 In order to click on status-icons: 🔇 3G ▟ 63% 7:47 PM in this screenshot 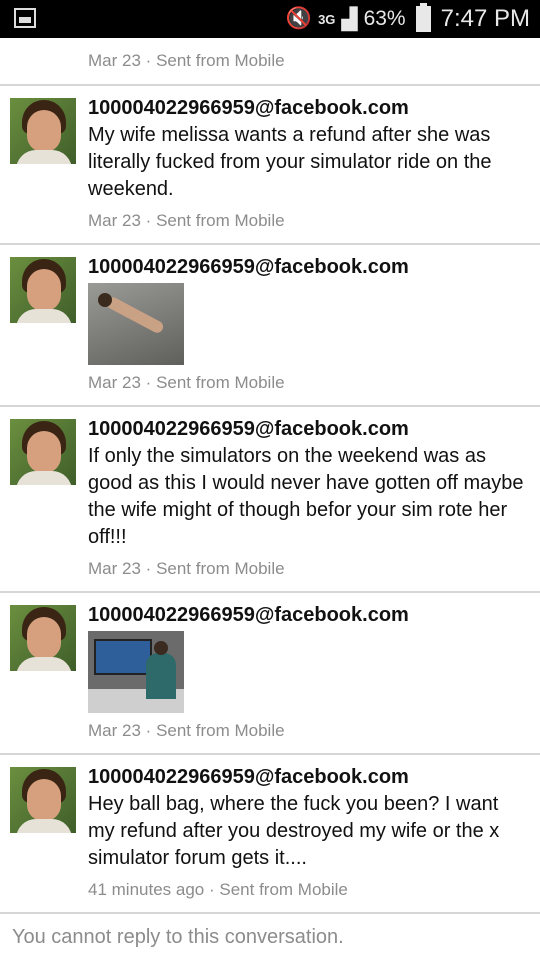, I will do `click(408, 19)`.